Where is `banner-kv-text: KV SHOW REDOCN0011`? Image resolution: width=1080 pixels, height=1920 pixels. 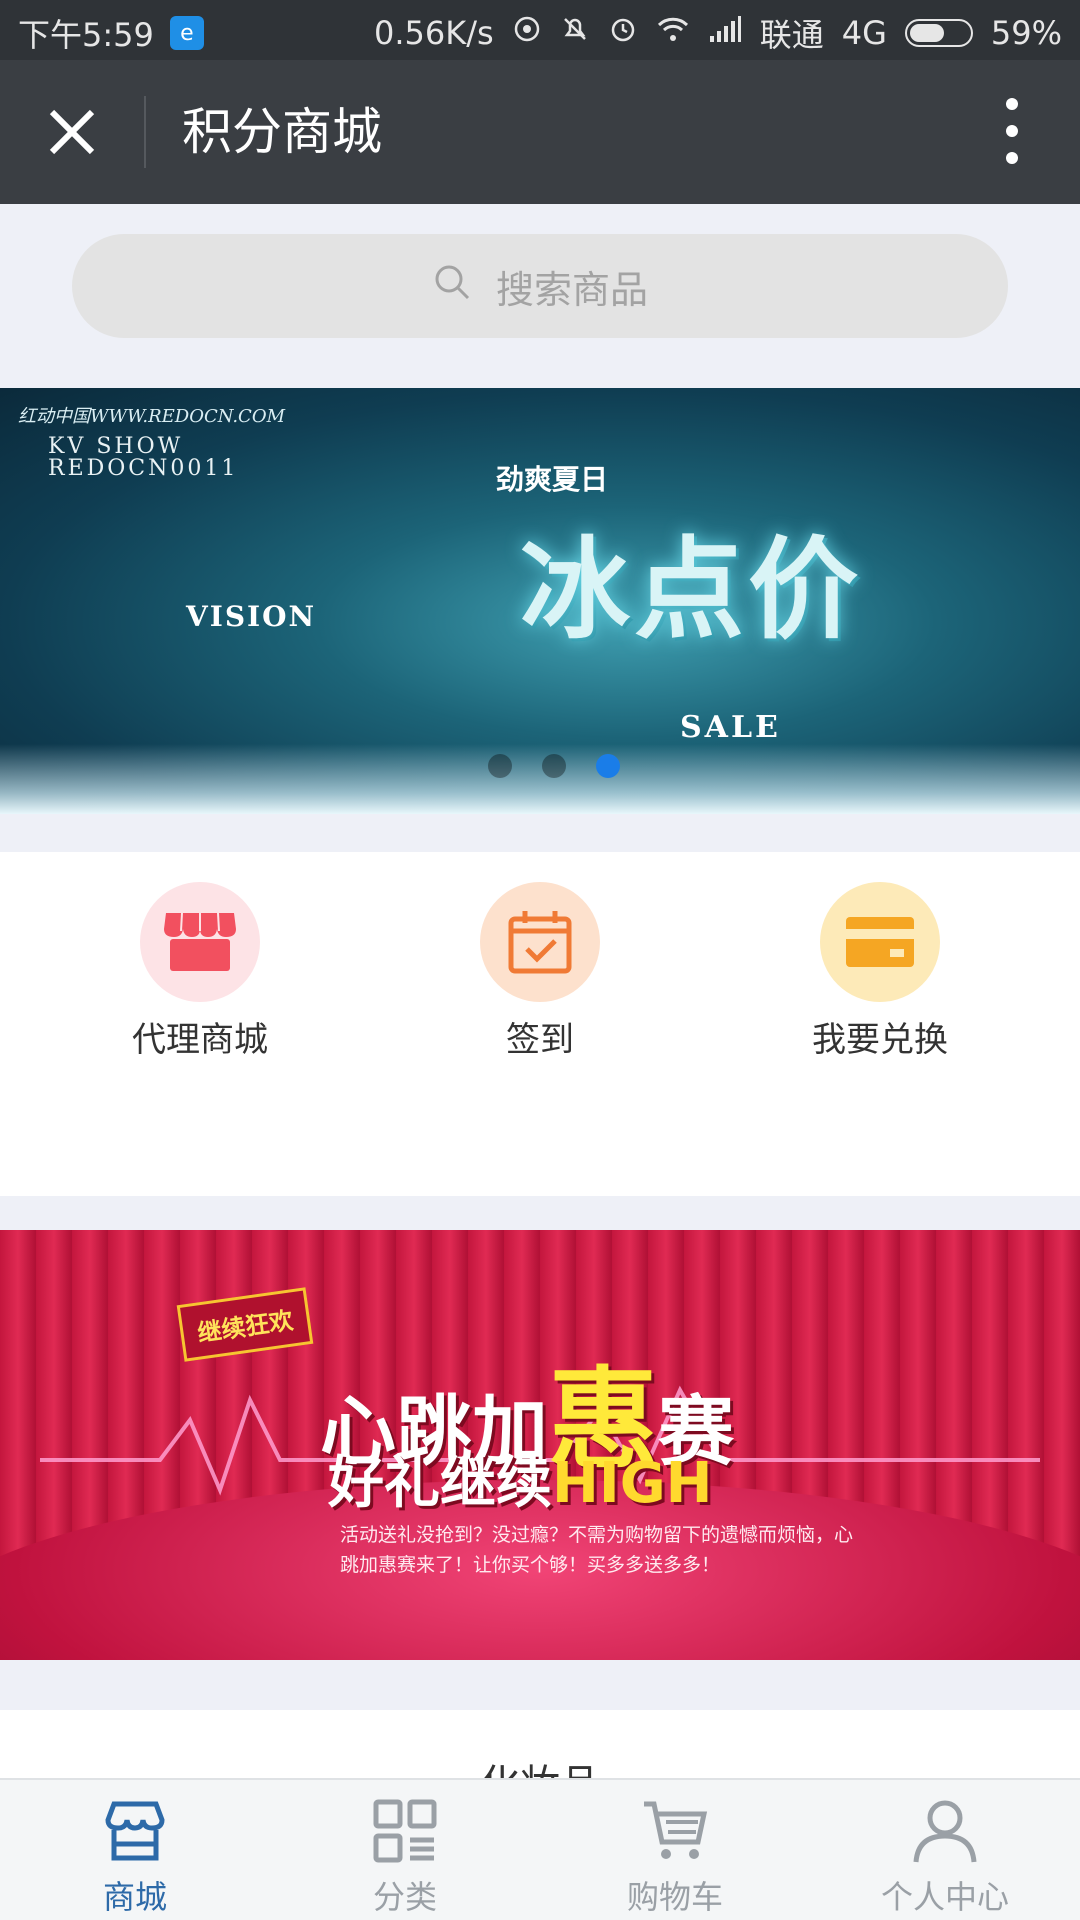
banner-kv-text: KV SHOW REDOCN0011 is located at coordinates (143, 458).